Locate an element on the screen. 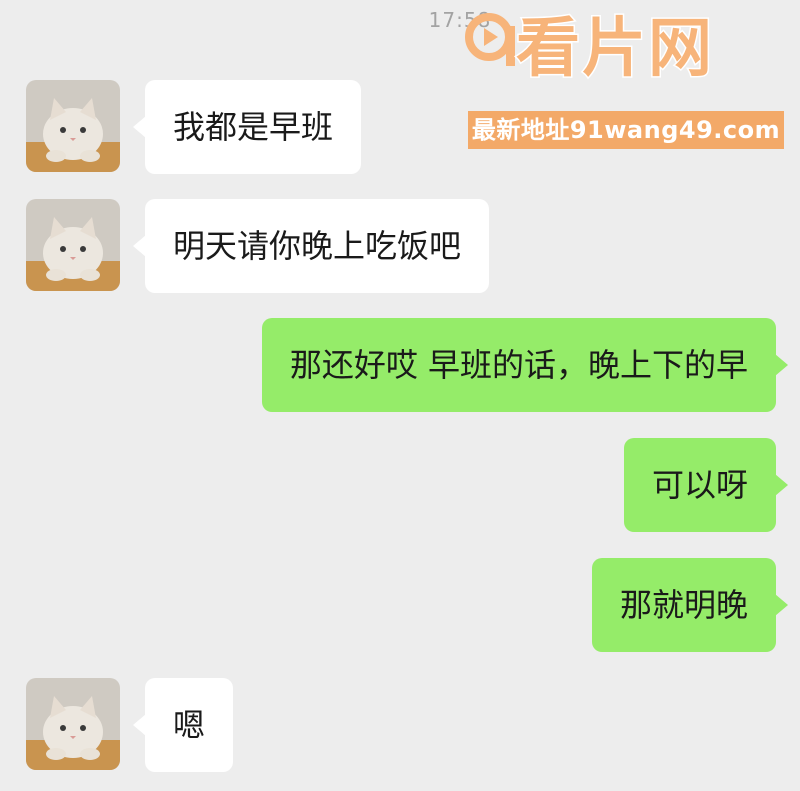 This screenshot has width=800, height=791. watermark: 看片网 最新地址91wang49.com is located at coordinates (623, 81).